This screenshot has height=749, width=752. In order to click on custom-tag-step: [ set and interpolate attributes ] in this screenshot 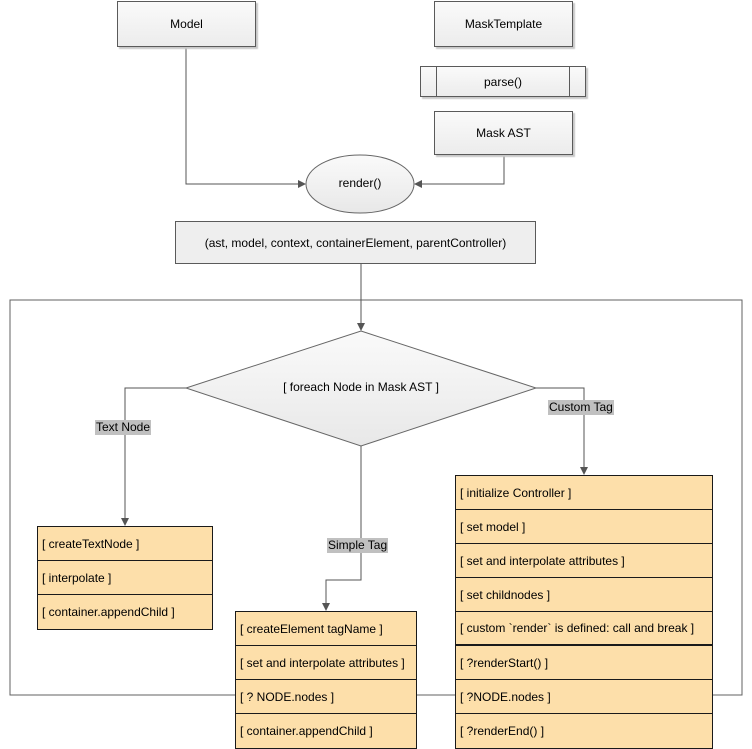, I will do `click(584, 561)`.